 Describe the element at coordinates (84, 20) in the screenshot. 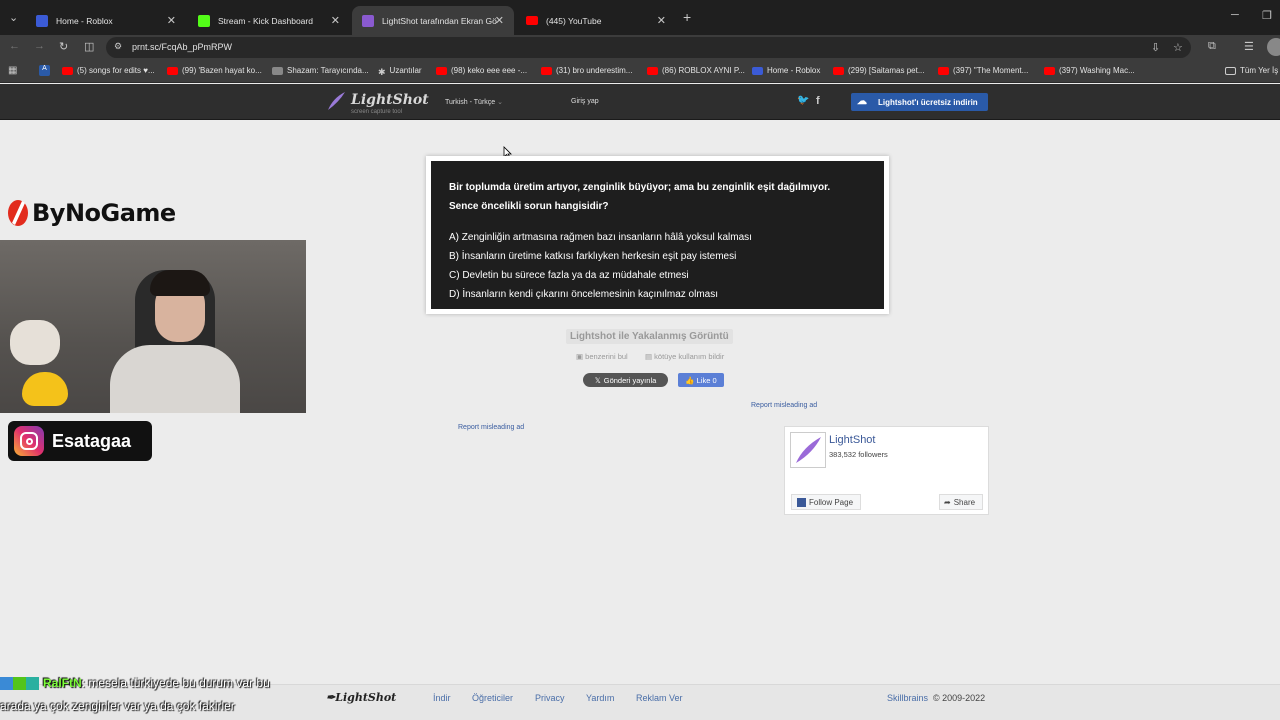

I see `tab-title: Home - Roblox` at that location.